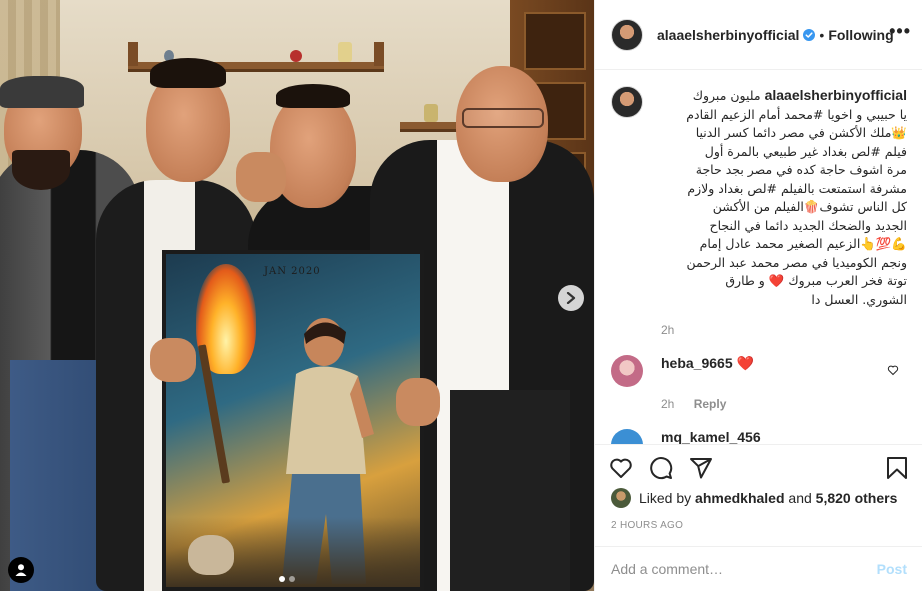 The height and width of the screenshot is (591, 922). I want to click on comment-body: heba_9665 ❤️, so click(707, 371).